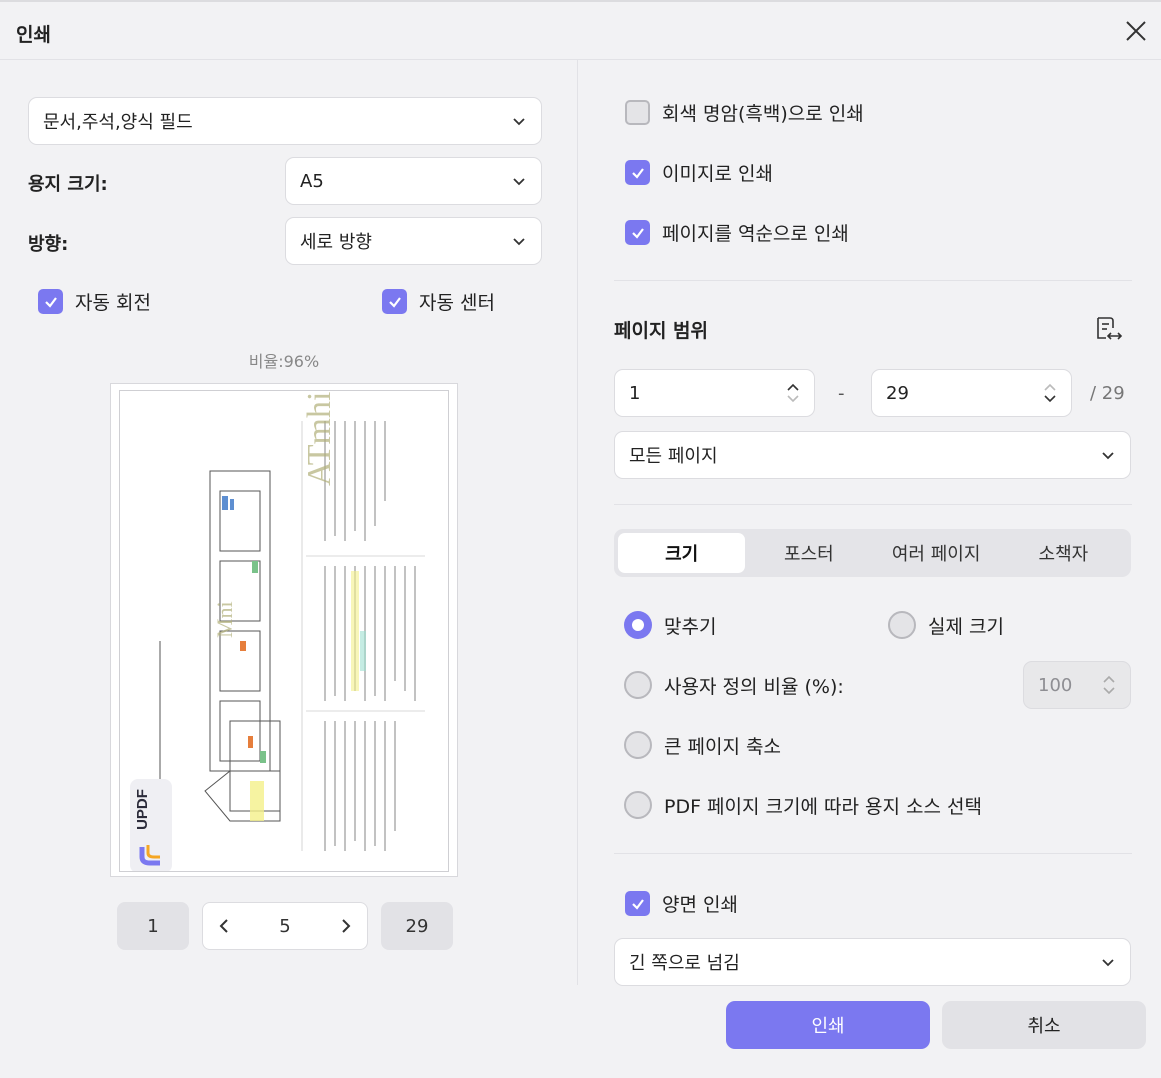  I want to click on auto-center-checkbox: 자동 센터, so click(438, 301).